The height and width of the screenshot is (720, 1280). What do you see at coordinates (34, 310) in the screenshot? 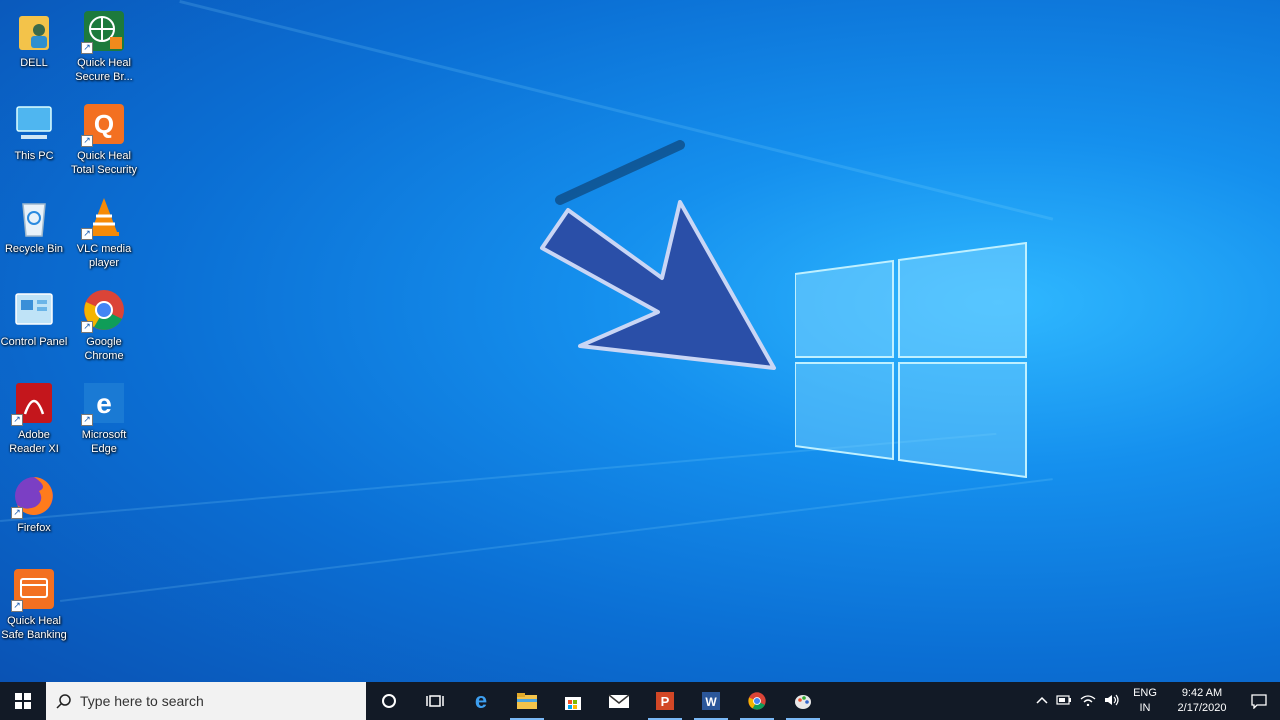
I see `control-panel-icon` at bounding box center [34, 310].